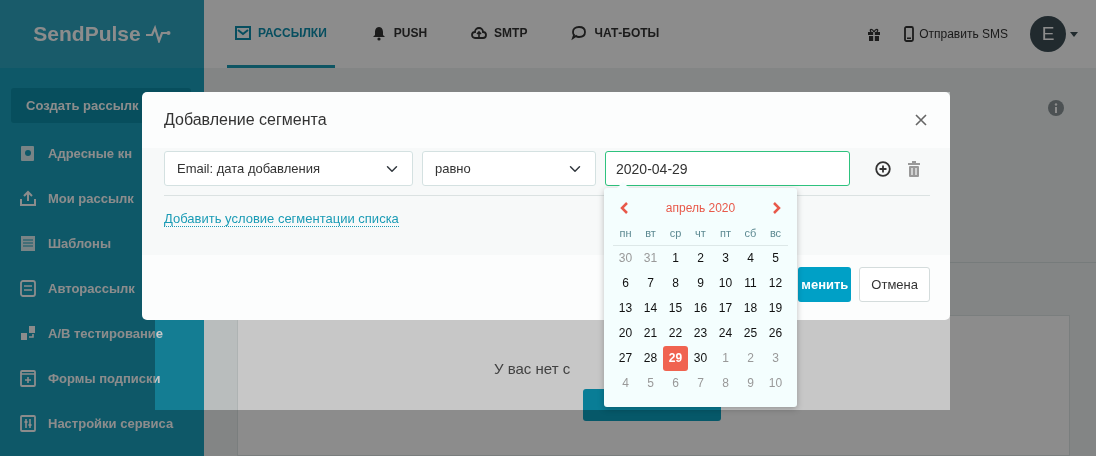 Image resolution: width=1096 pixels, height=456 pixels. I want to click on nav-tab: ЧАТ-БОТЫ, so click(615, 34).